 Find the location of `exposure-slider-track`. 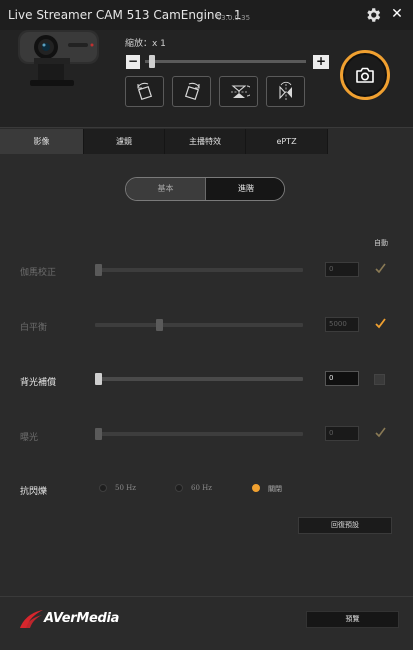

exposure-slider-track is located at coordinates (199, 434).